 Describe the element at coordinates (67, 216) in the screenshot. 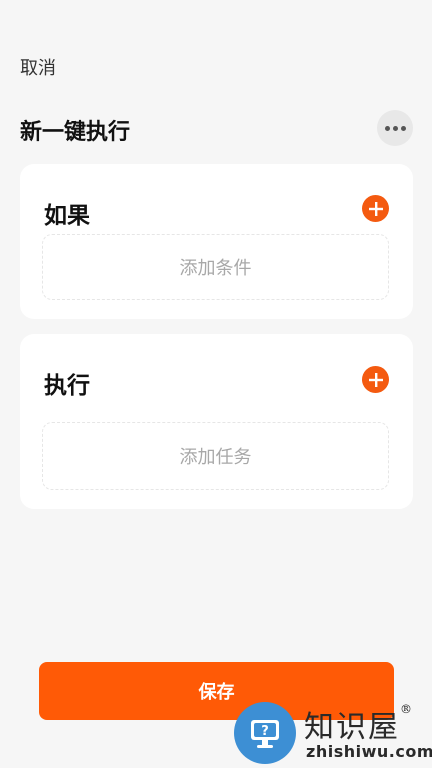

I see `condition-title: 如果` at that location.